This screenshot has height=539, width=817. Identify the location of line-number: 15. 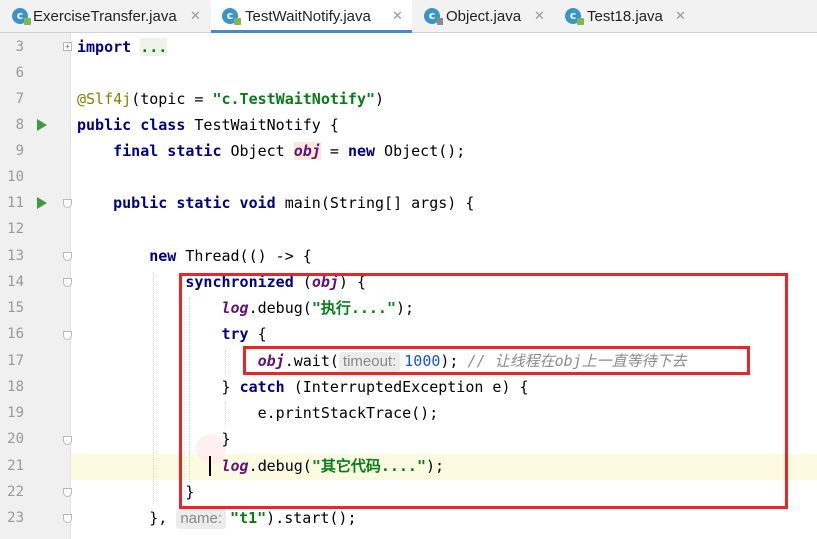
(15, 308).